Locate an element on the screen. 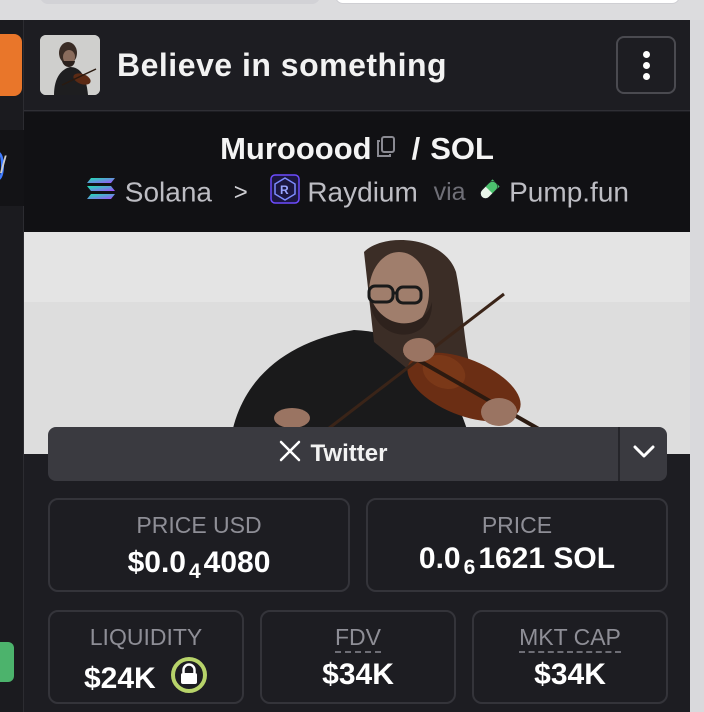 This screenshot has height=712, width=704. mkt-cap-label: MKT CAP is located at coordinates (570, 638).